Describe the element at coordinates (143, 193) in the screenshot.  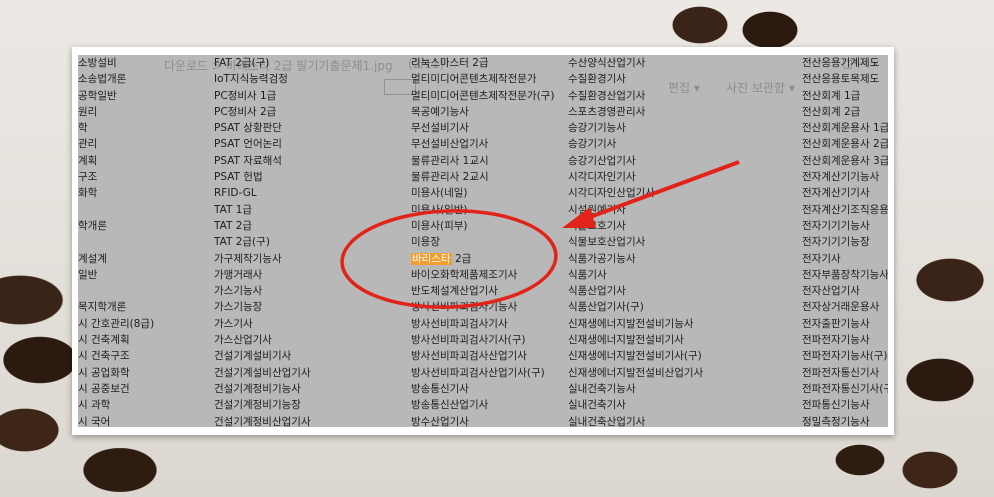
I see `list-item: 화학` at that location.